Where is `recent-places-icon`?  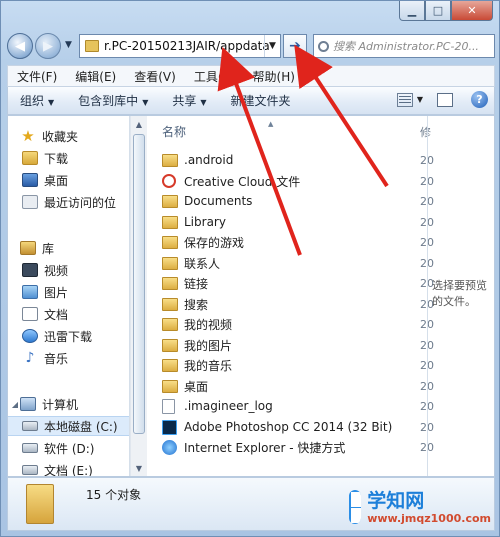 recent-places-icon is located at coordinates (30, 202).